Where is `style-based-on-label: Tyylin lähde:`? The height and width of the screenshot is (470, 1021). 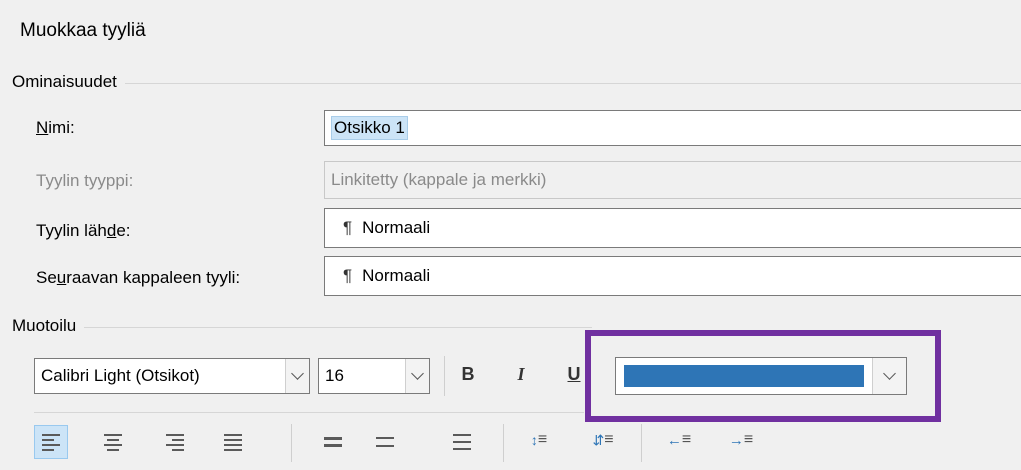
style-based-on-label: Tyylin lähde: is located at coordinates (83, 230).